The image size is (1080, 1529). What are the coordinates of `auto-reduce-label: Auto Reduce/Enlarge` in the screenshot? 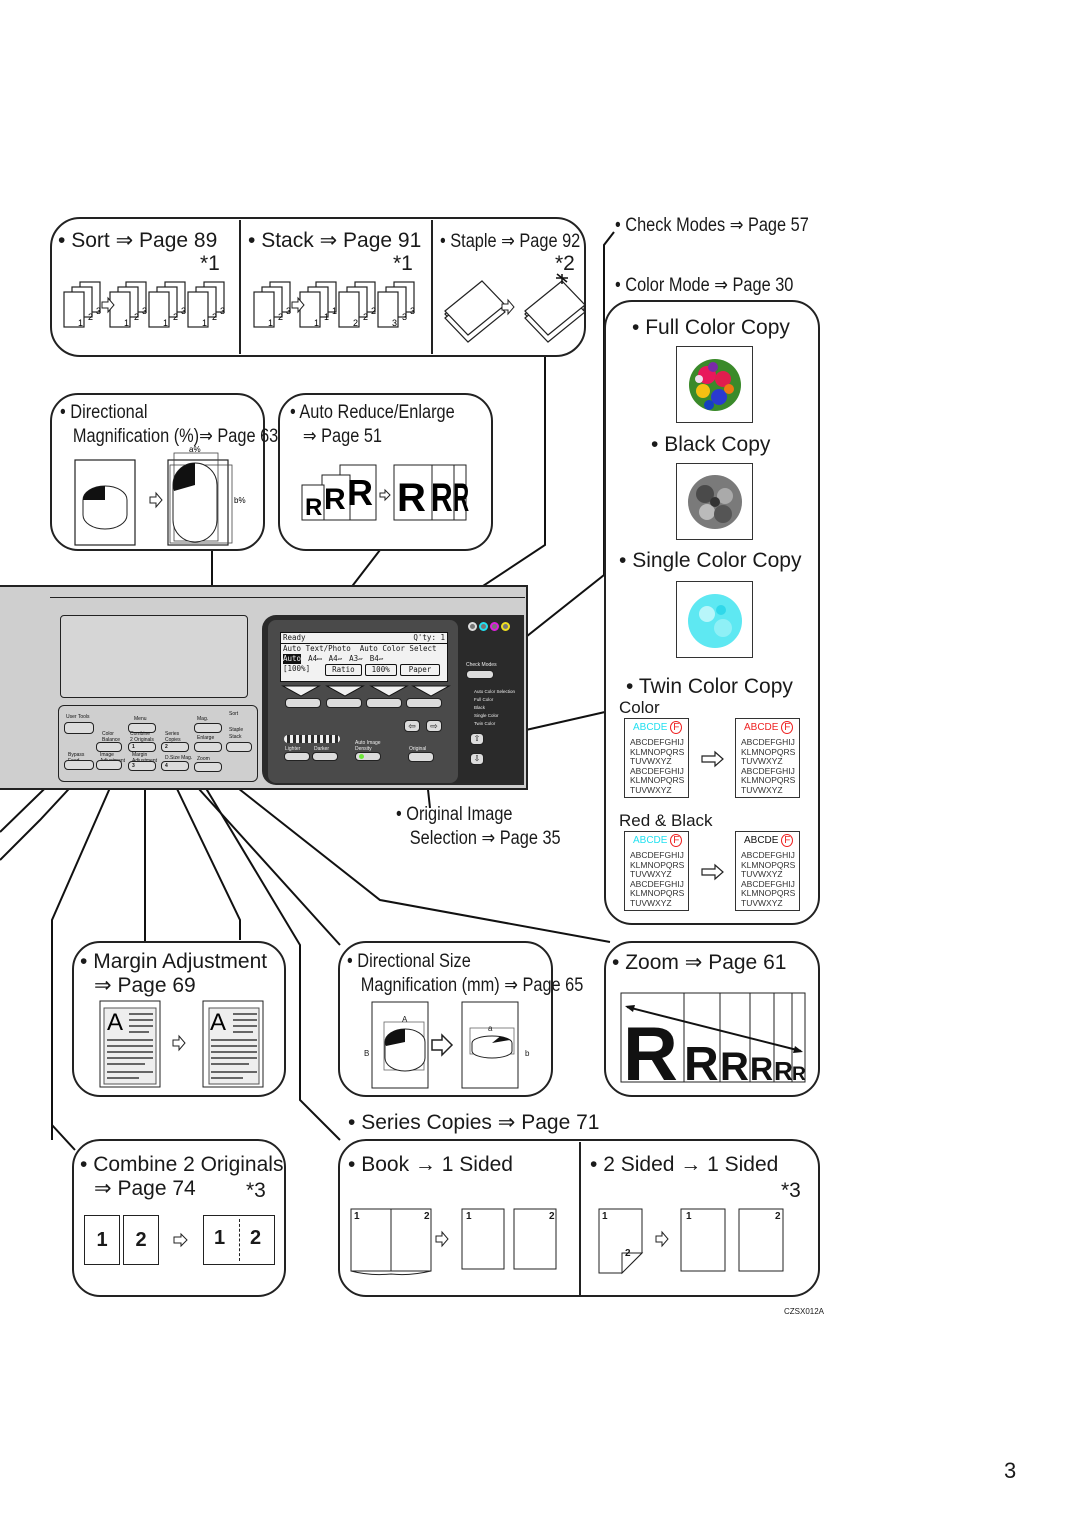 It's located at (377, 412).